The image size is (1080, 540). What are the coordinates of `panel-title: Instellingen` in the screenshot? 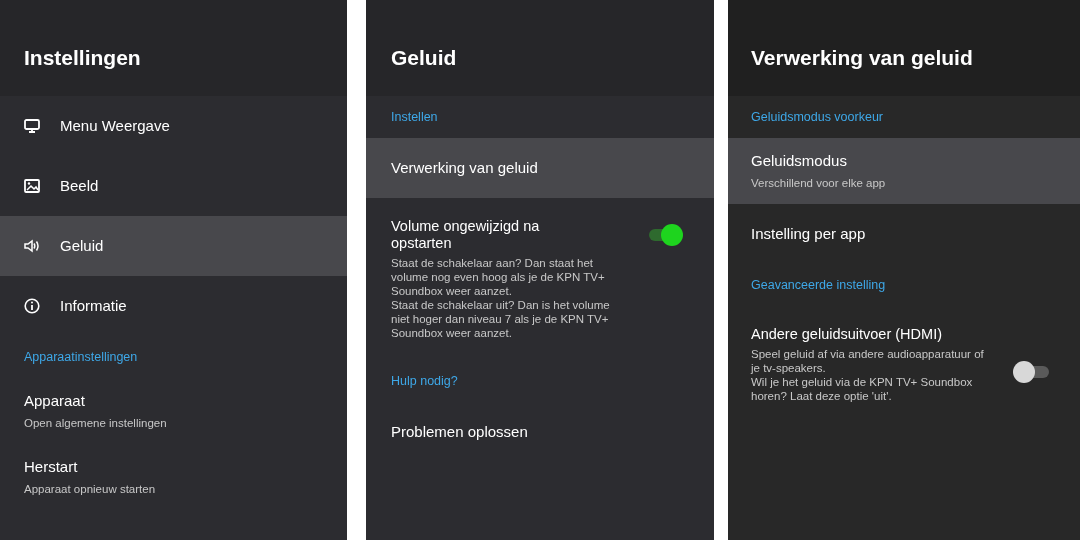 It's located at (82, 58).